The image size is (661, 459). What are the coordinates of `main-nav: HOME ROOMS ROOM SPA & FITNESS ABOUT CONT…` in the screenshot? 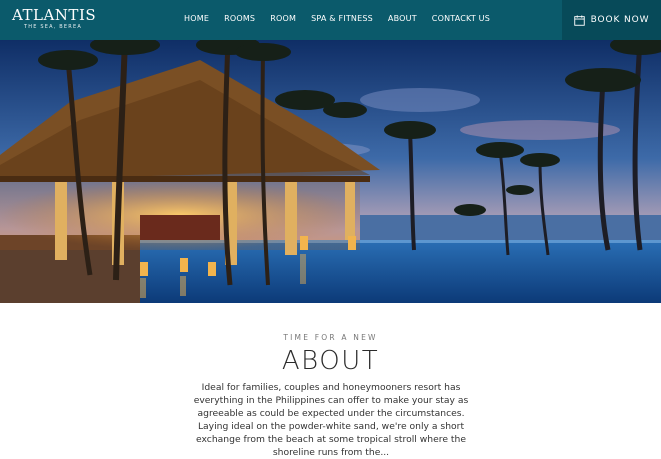 It's located at (344, 18).